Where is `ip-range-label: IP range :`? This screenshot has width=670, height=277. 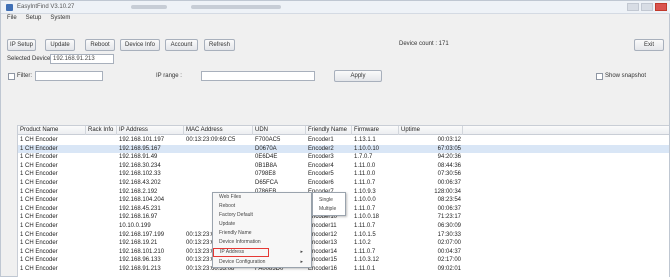
ip-range-label: IP range : is located at coordinates (169, 76).